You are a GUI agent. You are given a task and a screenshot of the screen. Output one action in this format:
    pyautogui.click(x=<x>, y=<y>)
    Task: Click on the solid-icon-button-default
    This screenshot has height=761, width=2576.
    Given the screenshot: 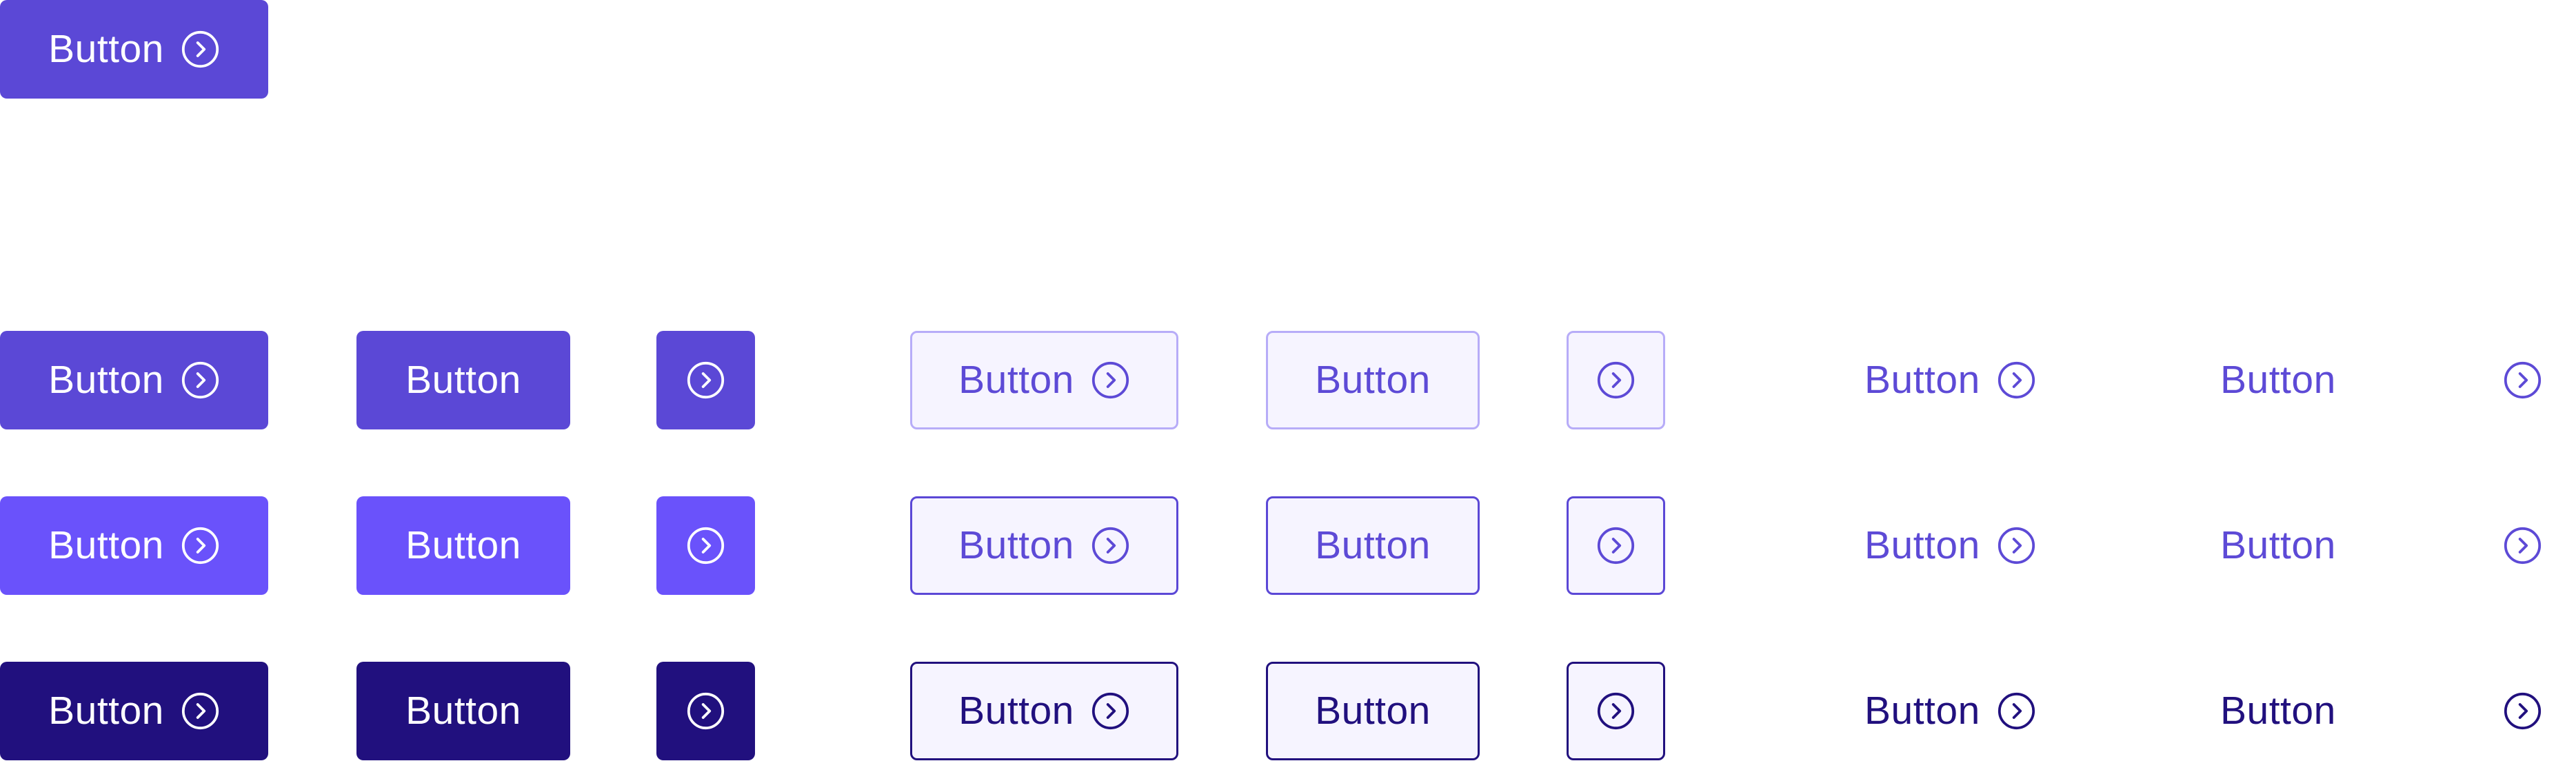 What is the action you would take?
    pyautogui.click(x=705, y=380)
    